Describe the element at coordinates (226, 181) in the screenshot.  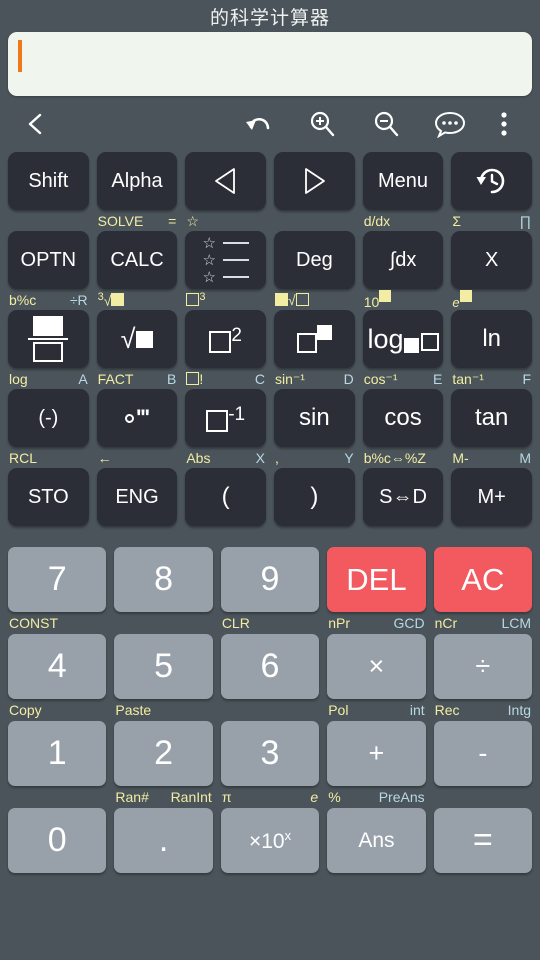
I see `key-arrow-left` at that location.